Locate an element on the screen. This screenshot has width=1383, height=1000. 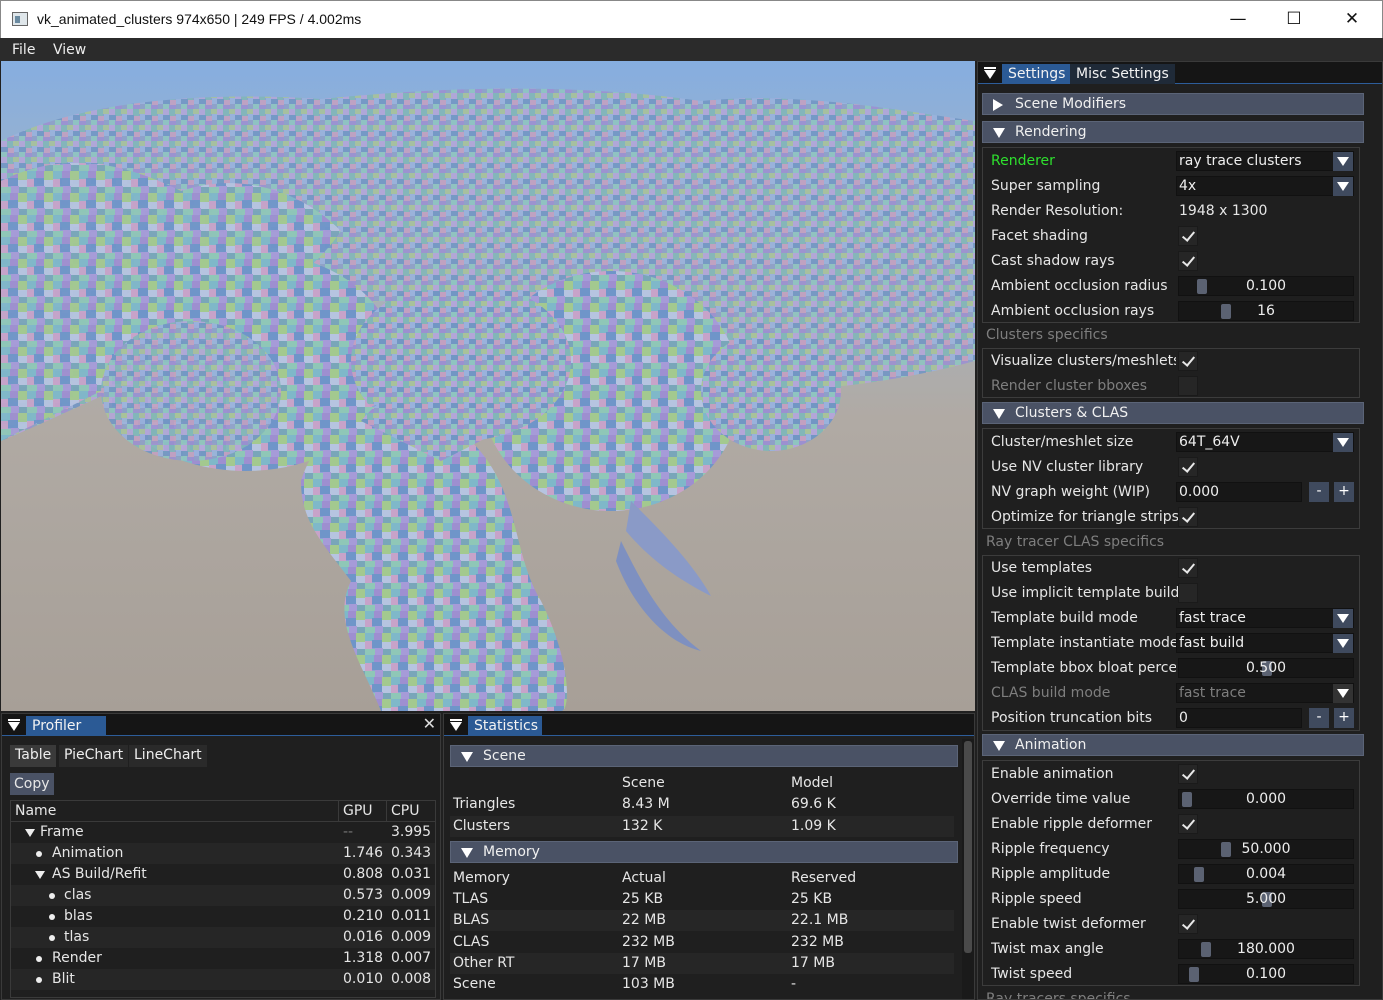
header-scene: Scene is located at coordinates (704, 756).